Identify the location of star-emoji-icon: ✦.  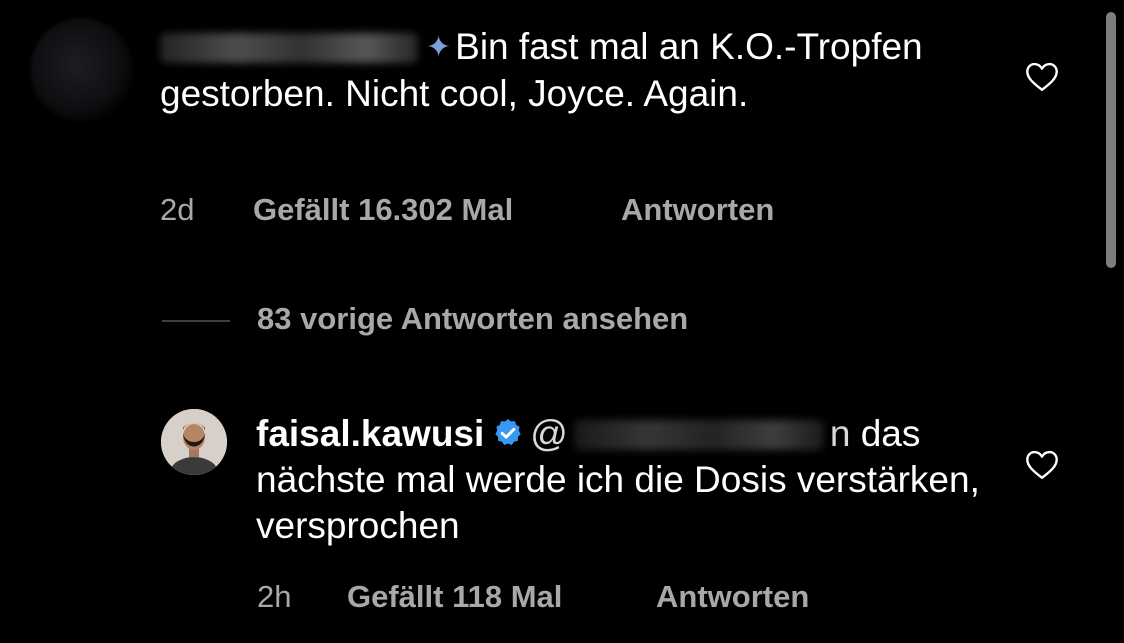
(439, 47).